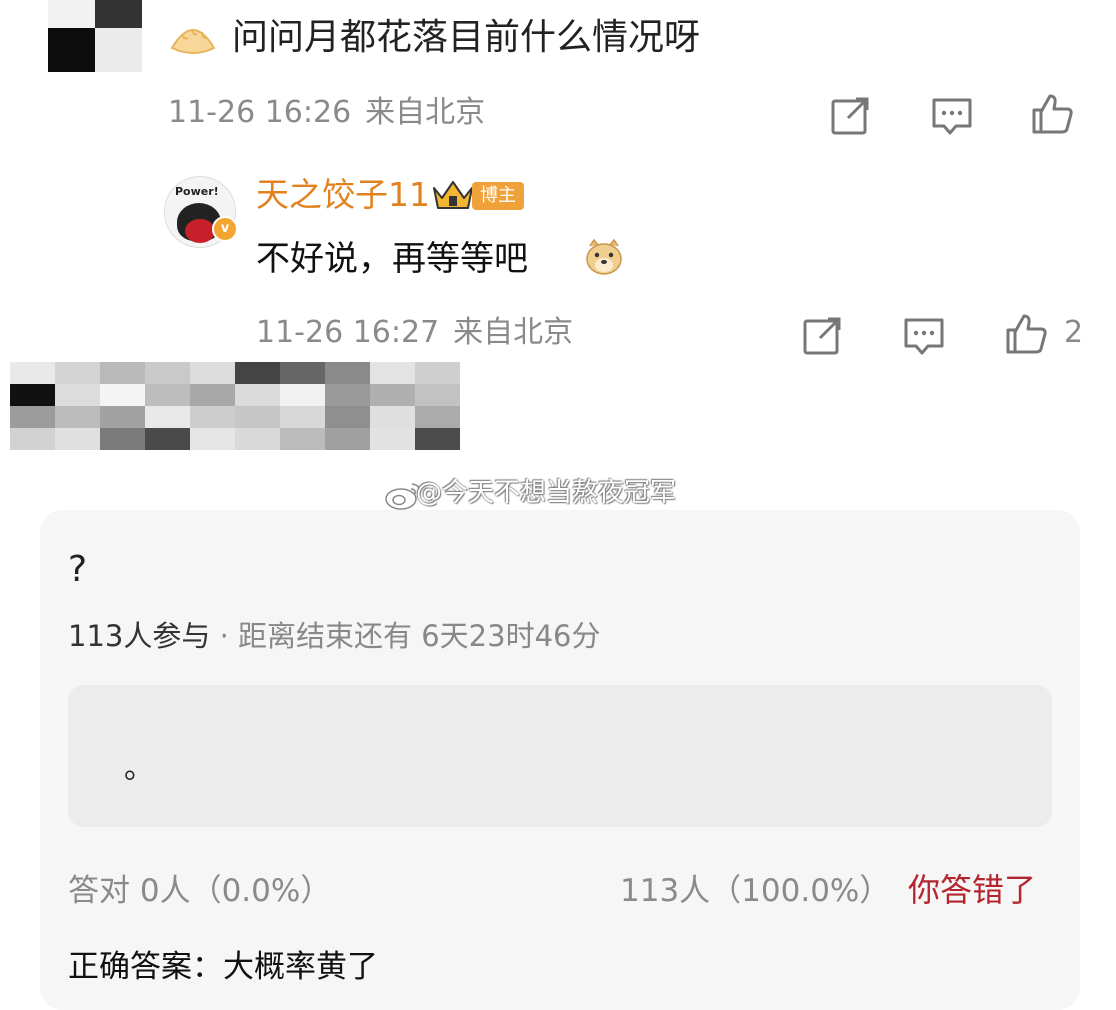 This screenshot has height=1010, width=1116. I want to click on comment-location: 来自北京, so click(425, 112).